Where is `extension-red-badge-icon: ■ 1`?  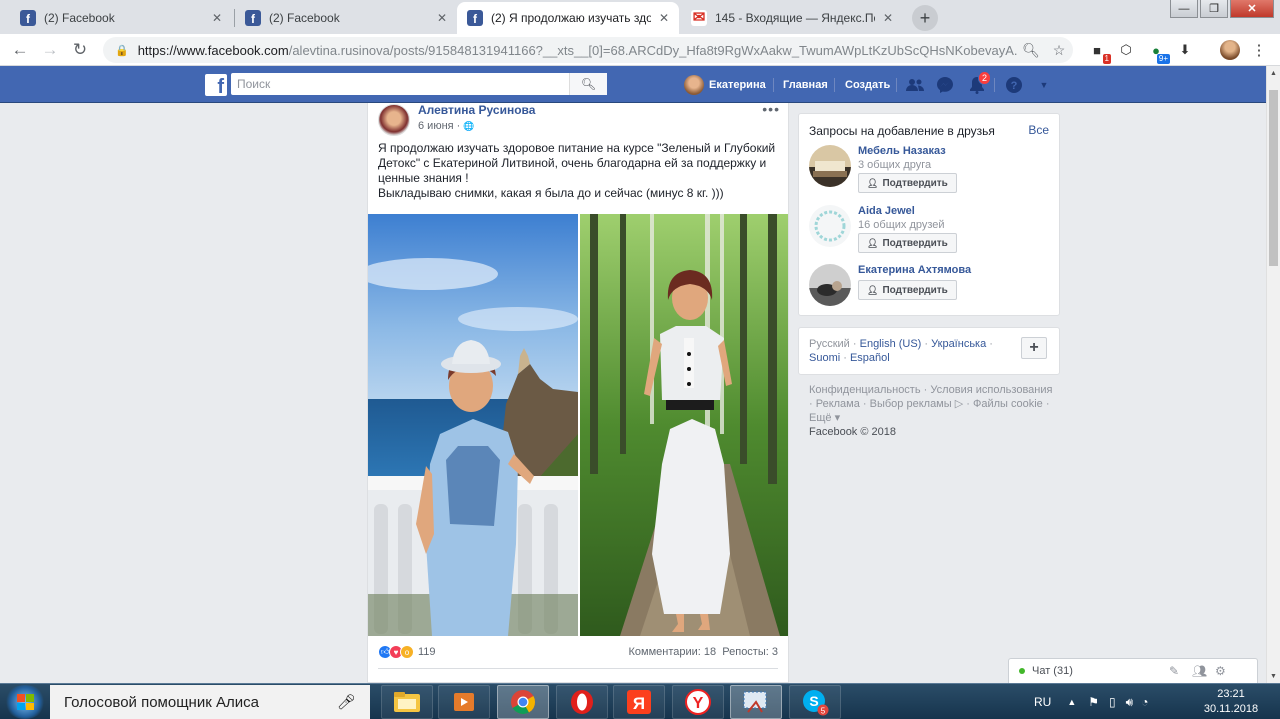 extension-red-badge-icon: ■ 1 is located at coordinates (1099, 52).